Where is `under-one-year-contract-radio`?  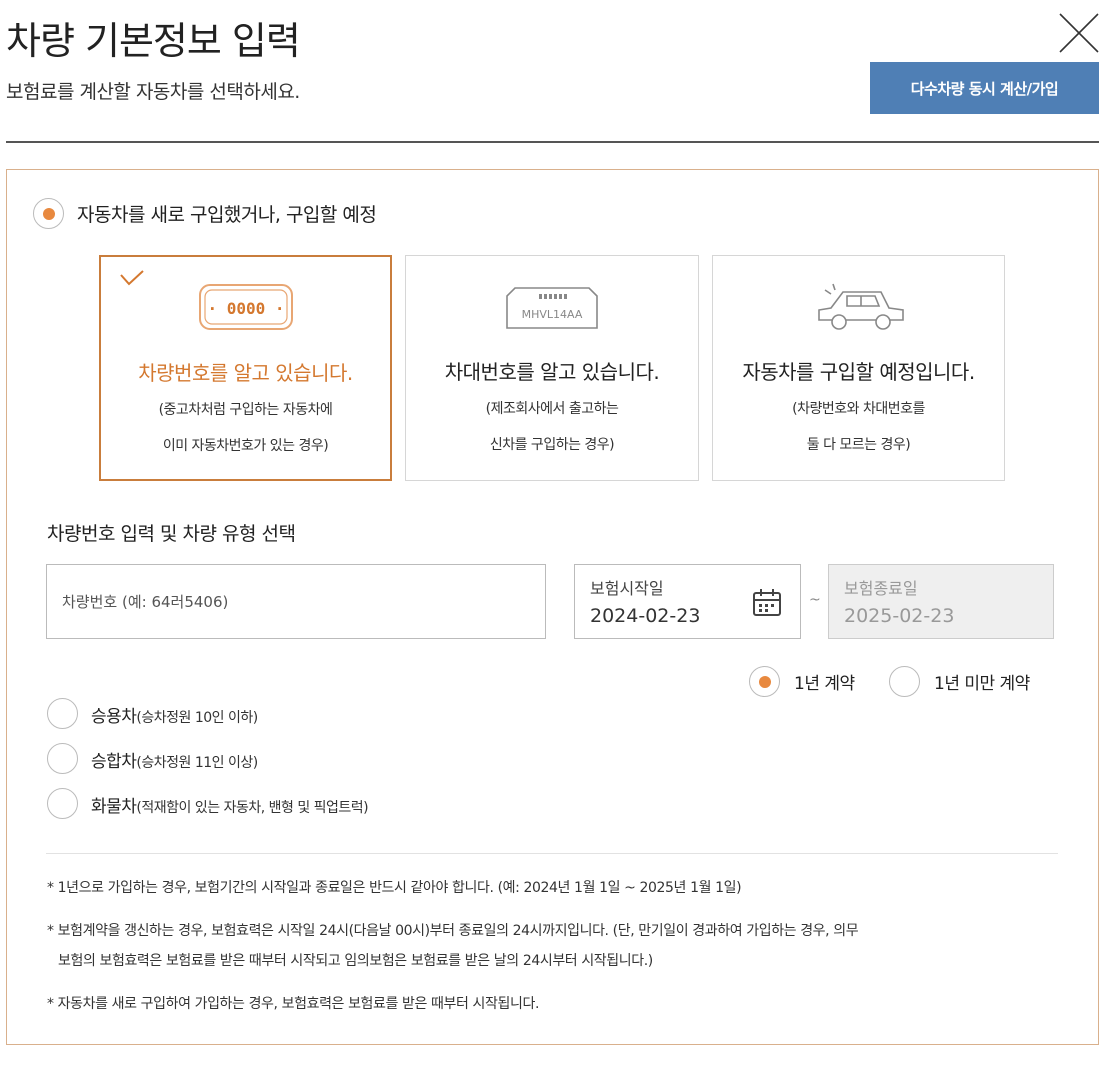 under-one-year-contract-radio is located at coordinates (904, 681).